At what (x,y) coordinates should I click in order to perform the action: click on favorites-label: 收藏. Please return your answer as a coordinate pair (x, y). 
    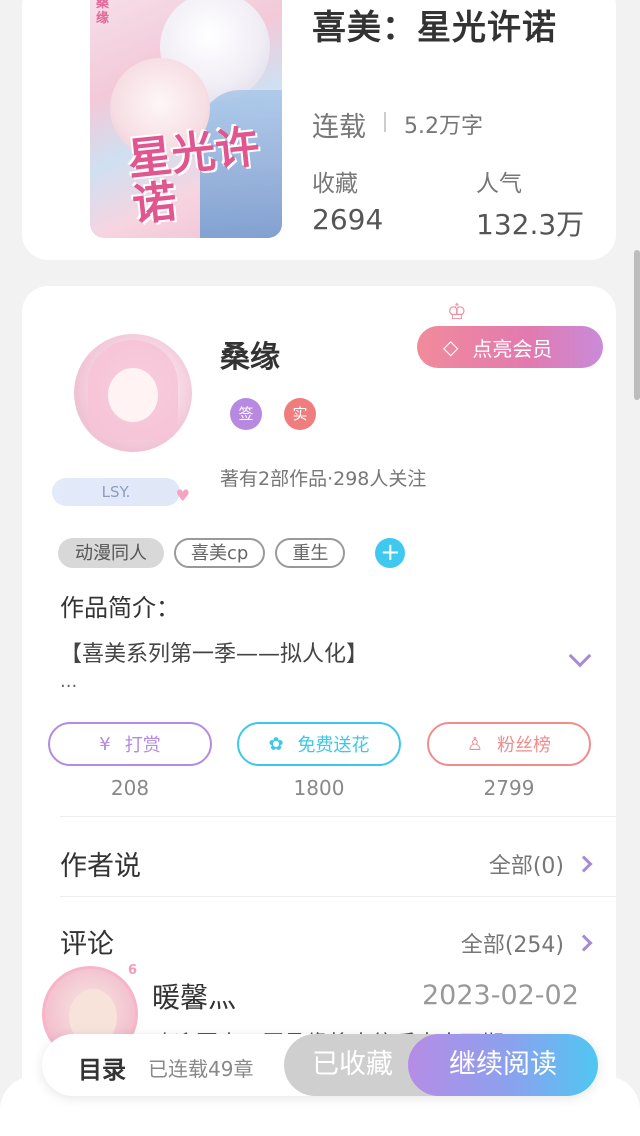
    Looking at the image, I should click on (335, 184).